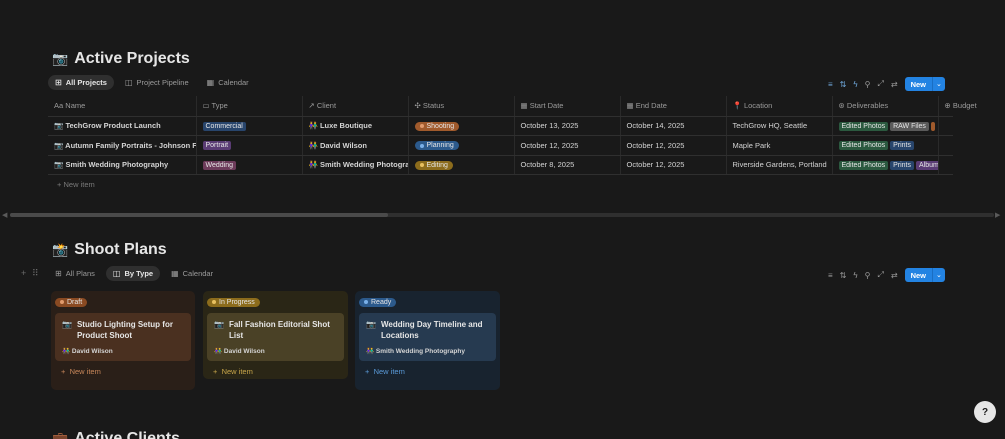 This screenshot has height=439, width=1005. I want to click on tab-all-projects: ⊞ All Projects, so click(81, 82).